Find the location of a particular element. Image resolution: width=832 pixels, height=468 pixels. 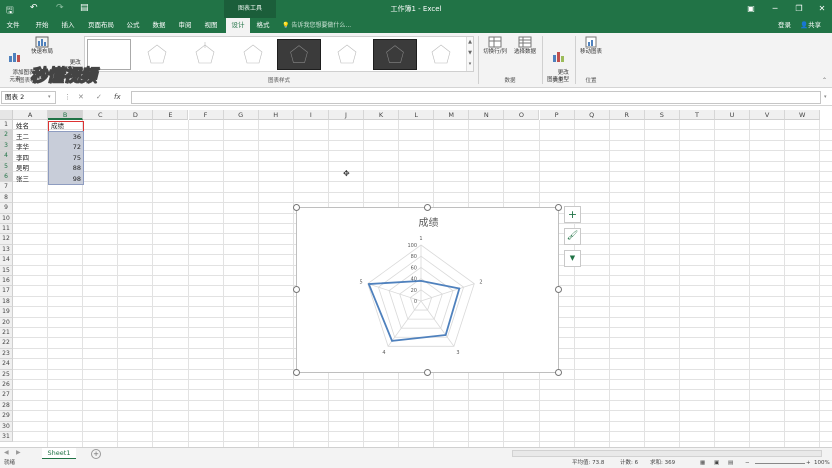

select-data-button: 选择数据 is located at coordinates (525, 46).